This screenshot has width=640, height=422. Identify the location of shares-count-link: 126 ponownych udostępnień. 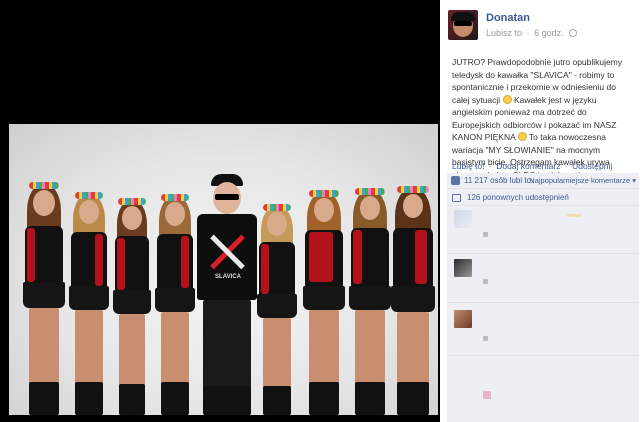
(518, 197).